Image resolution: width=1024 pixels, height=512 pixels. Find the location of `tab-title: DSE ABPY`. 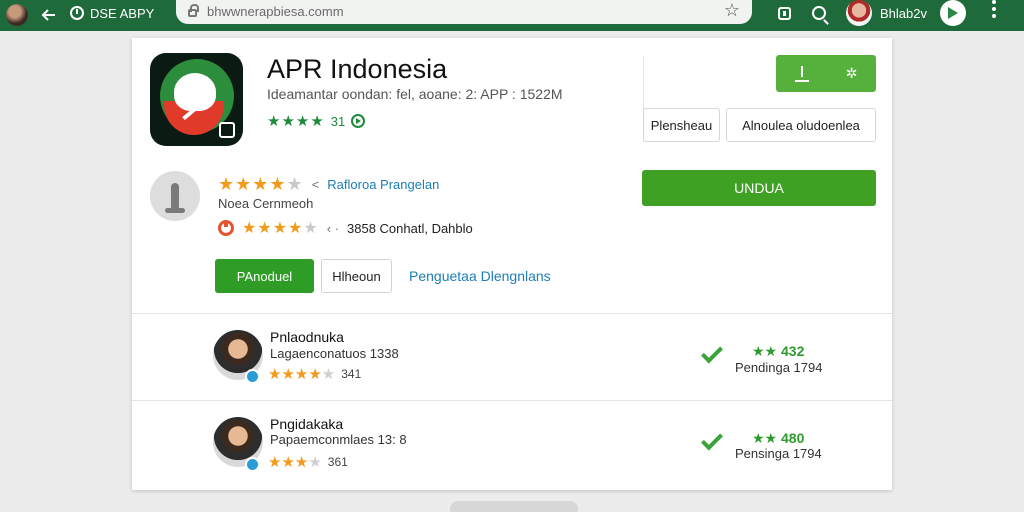

tab-title: DSE ABPY is located at coordinates (122, 13).